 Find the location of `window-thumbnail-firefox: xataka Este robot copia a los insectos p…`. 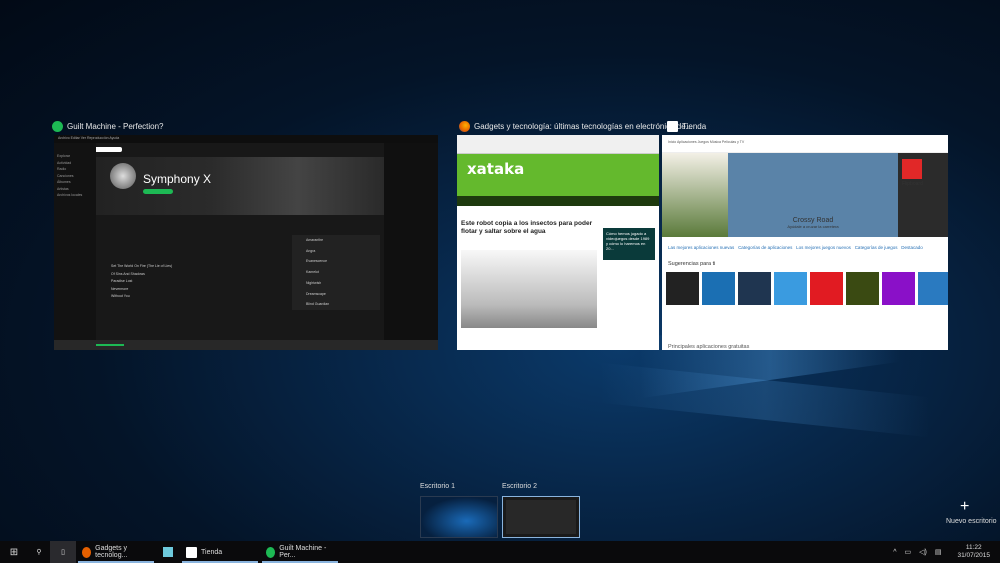

window-thumbnail-firefox: xataka Este robot copia a los insectos p… is located at coordinates (558, 242).